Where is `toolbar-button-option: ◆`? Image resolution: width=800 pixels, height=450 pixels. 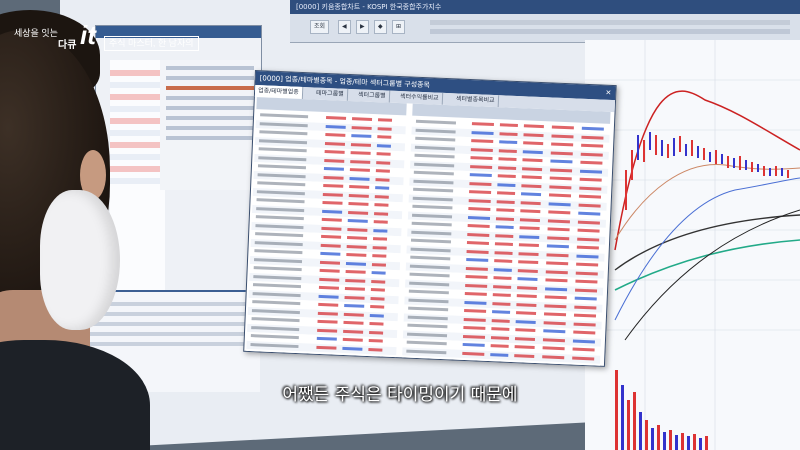 toolbar-button-option: ◆ is located at coordinates (380, 27).